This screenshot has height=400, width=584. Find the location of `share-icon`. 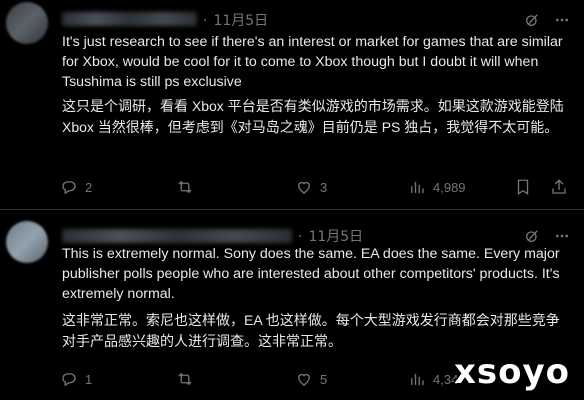

share-icon is located at coordinates (559, 187).